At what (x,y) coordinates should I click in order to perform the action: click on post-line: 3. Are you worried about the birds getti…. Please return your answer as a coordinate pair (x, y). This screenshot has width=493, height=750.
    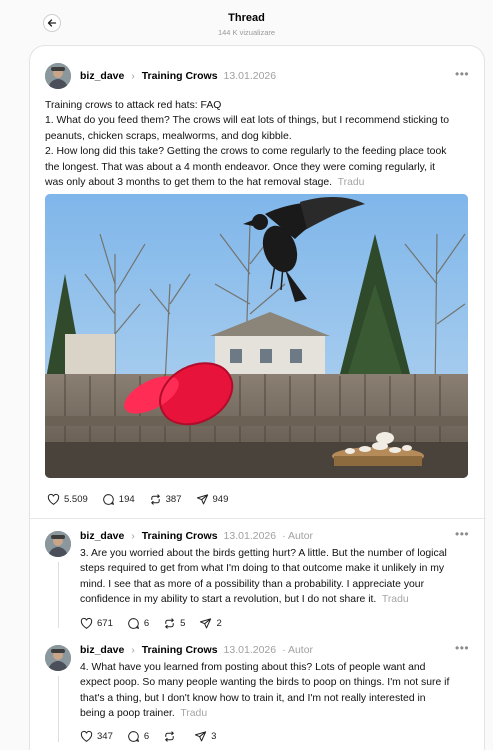
    Looking at the image, I should click on (263, 553).